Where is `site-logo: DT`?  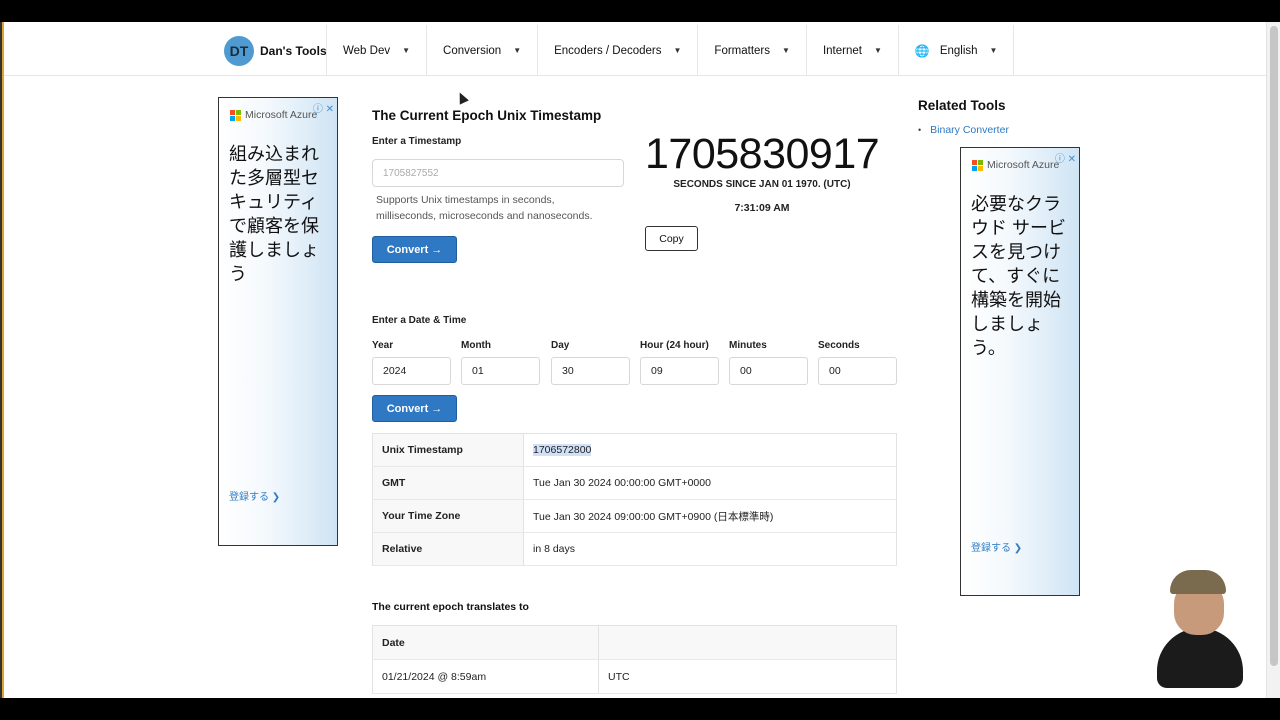 site-logo: DT is located at coordinates (239, 51).